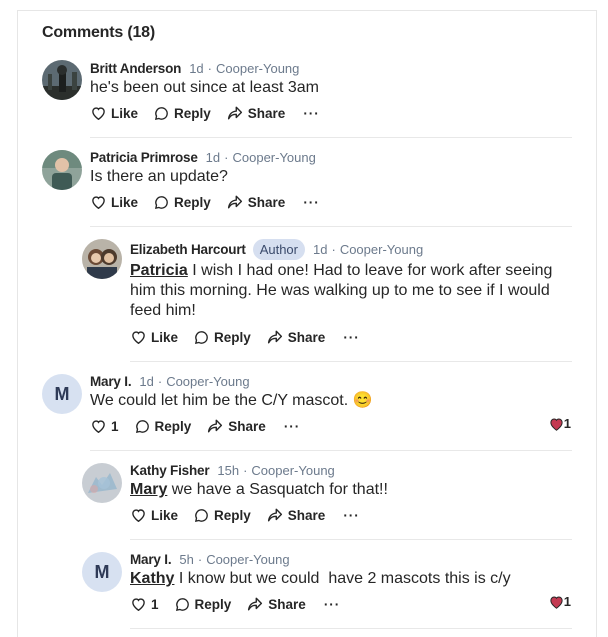 This screenshot has height=637, width=608. I want to click on comment-time: 15h, so click(228, 470).